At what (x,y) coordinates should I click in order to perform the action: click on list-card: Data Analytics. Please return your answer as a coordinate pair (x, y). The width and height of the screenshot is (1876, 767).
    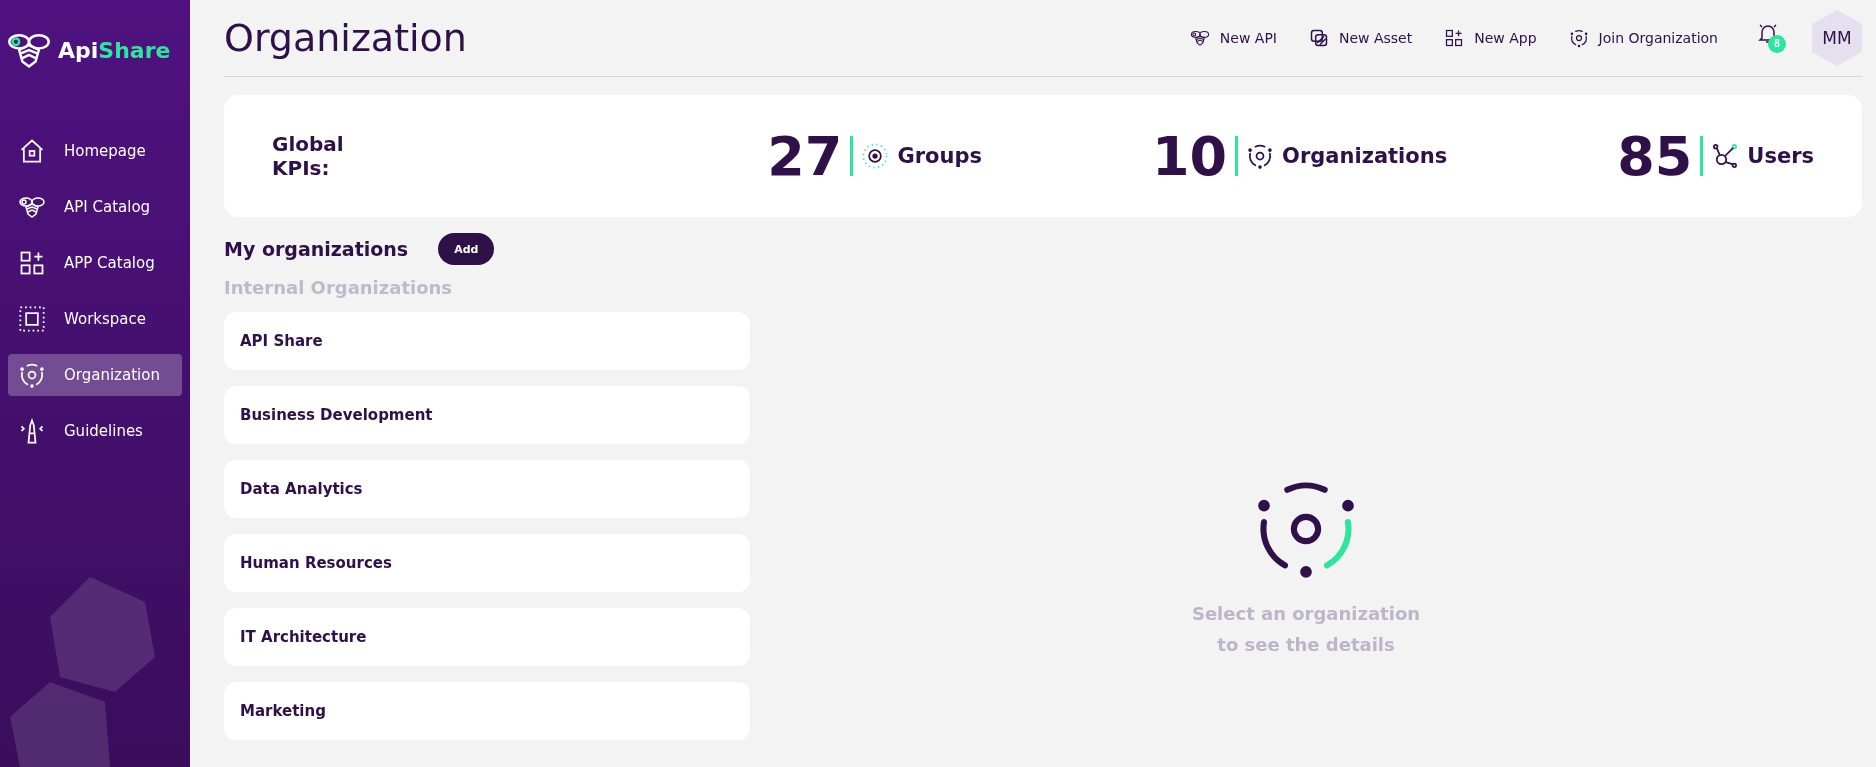
    Looking at the image, I should click on (487, 489).